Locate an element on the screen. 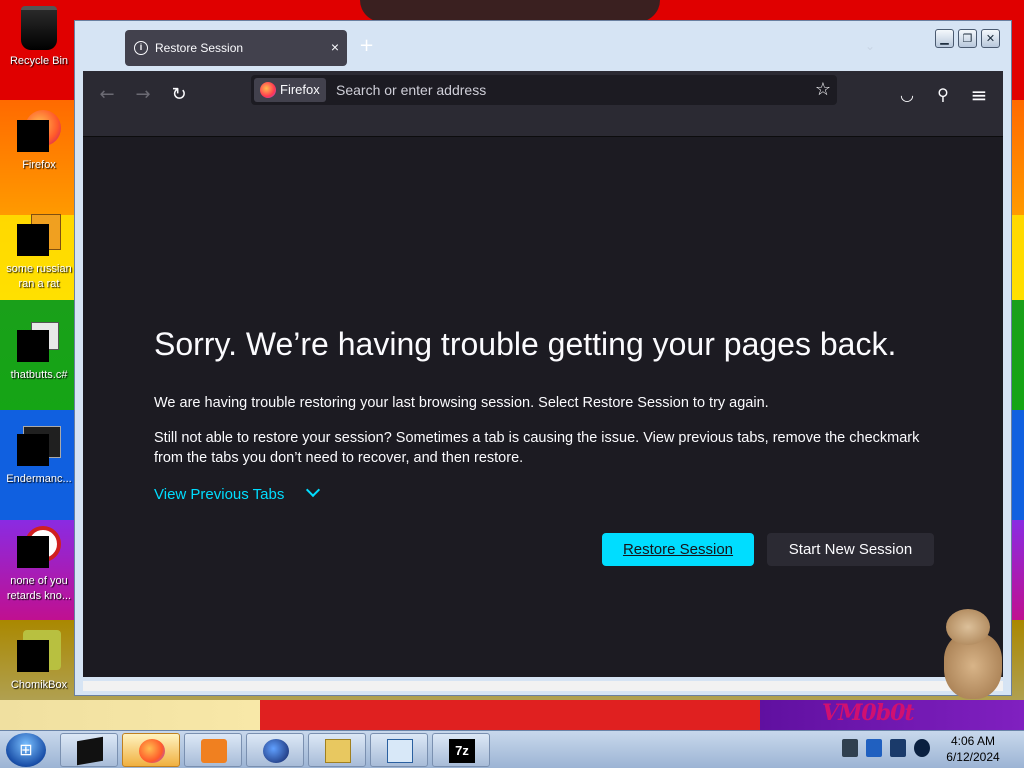  folder-icon is located at coordinates (338, 751).